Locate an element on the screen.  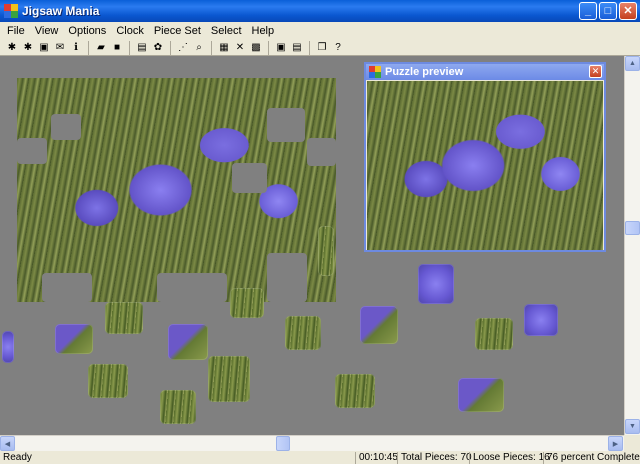
mail-icon: ✉ is located at coordinates (60, 48).